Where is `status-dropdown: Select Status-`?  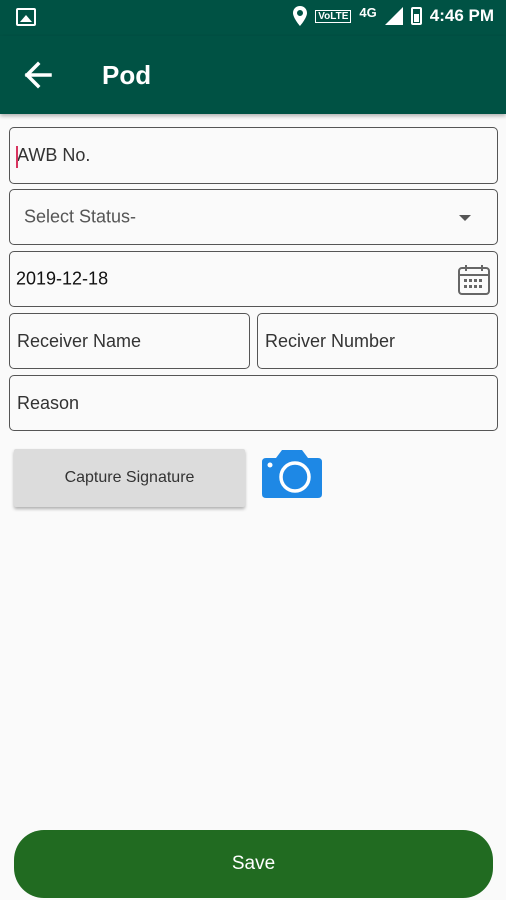
status-dropdown: Select Status- is located at coordinates (253, 217).